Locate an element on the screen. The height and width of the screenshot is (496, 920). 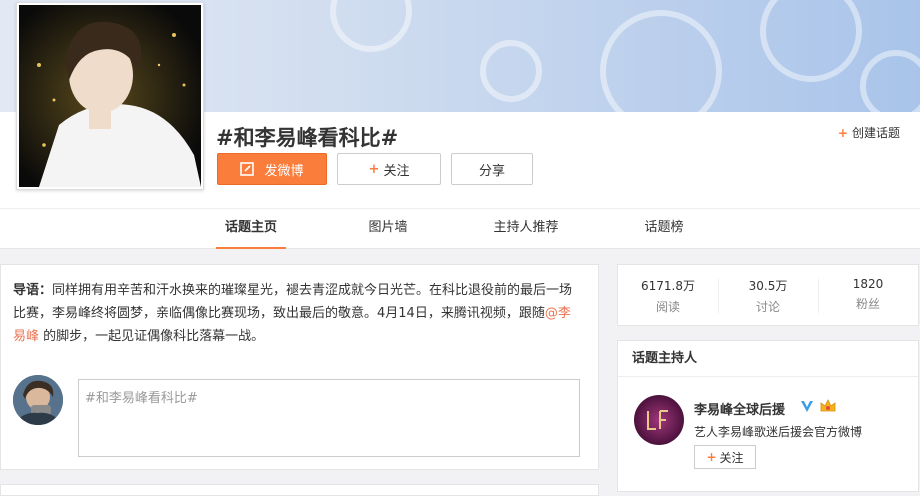
host-section-title: 话题主持人 is located at coordinates (768, 359).